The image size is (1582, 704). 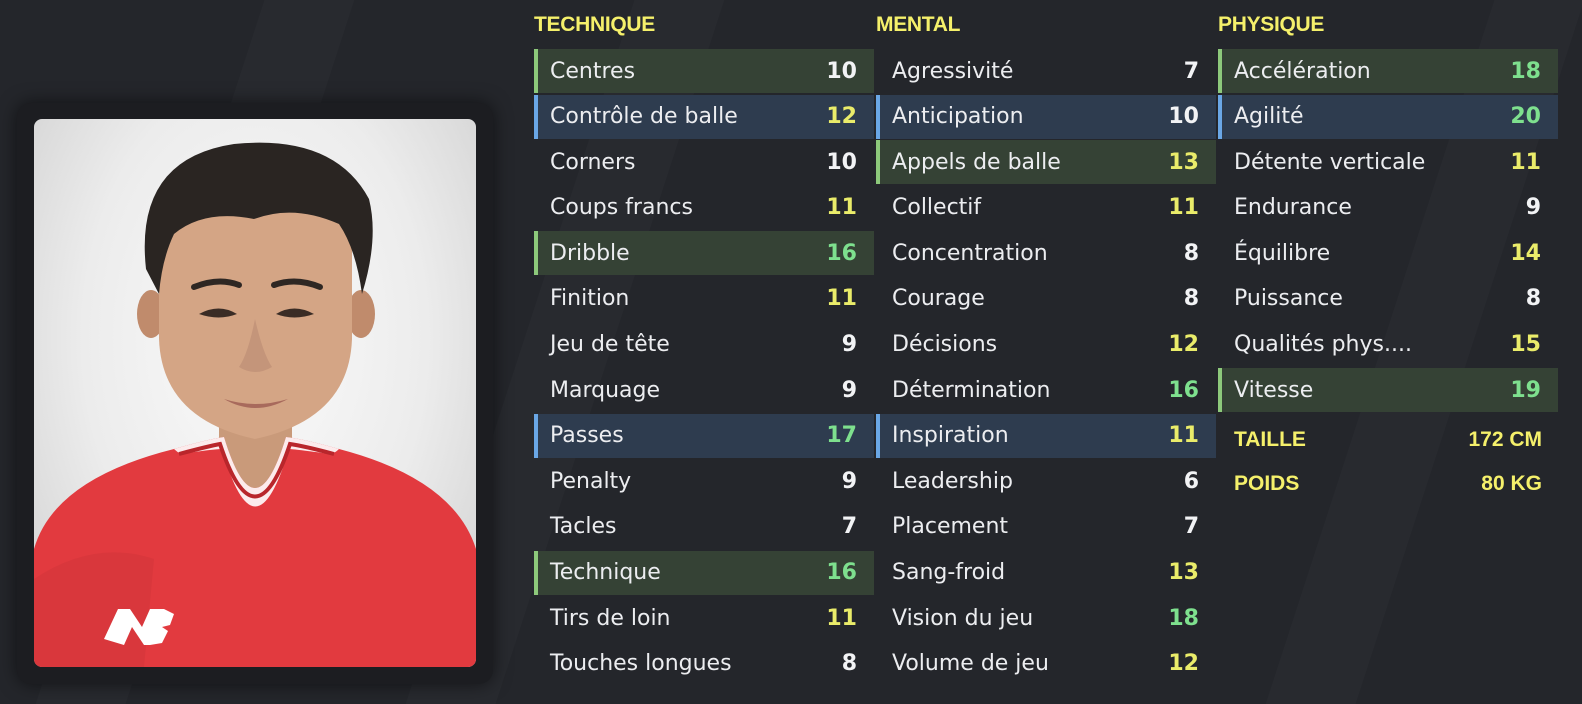 I want to click on attribute-name: Courage, so click(x=938, y=299).